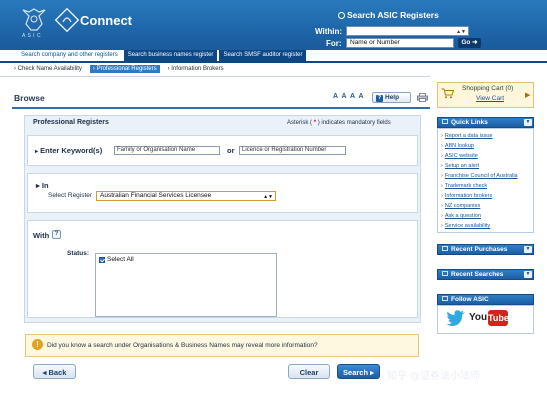  I want to click on search-icon, so click(341, 15).